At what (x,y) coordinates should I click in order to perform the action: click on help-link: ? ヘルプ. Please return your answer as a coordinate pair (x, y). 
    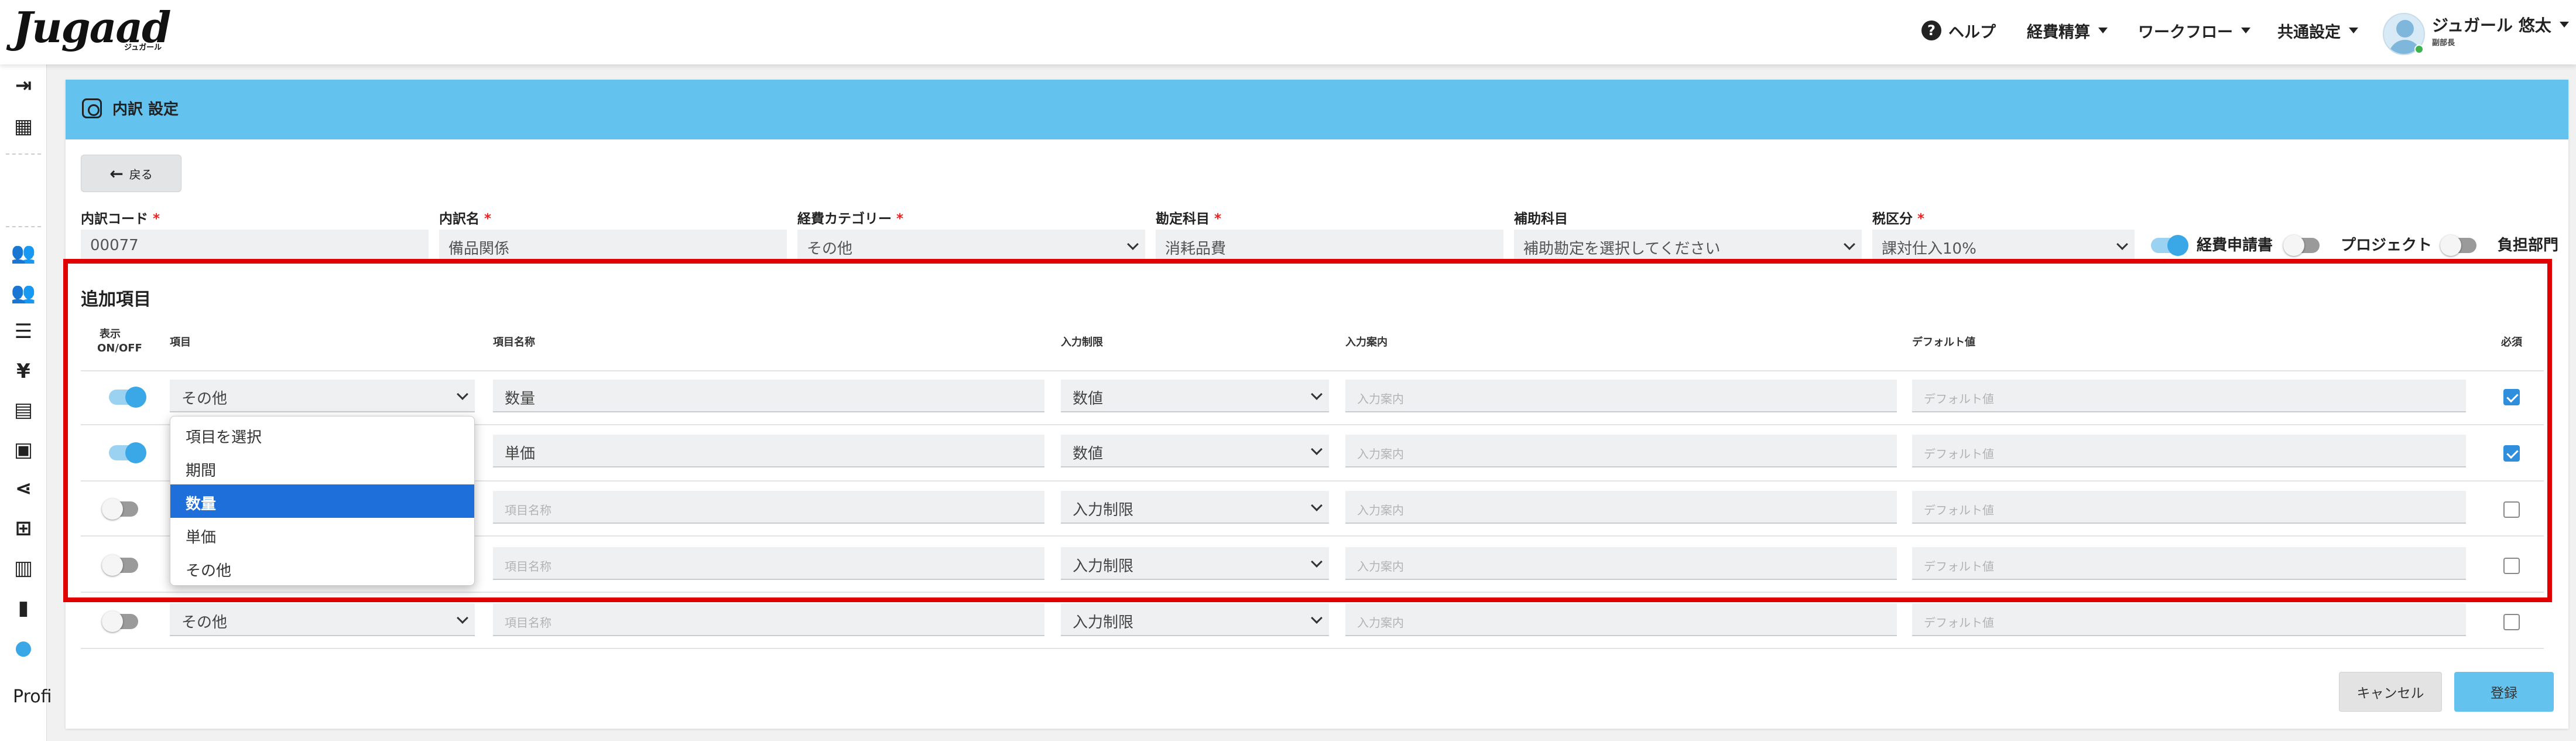
    Looking at the image, I should click on (1958, 30).